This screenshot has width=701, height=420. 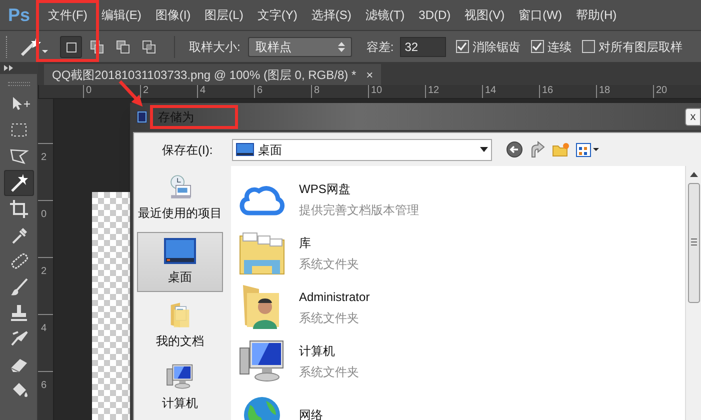 What do you see at coordinates (331, 15) in the screenshot?
I see `menu-item: 选择(S)` at bounding box center [331, 15].